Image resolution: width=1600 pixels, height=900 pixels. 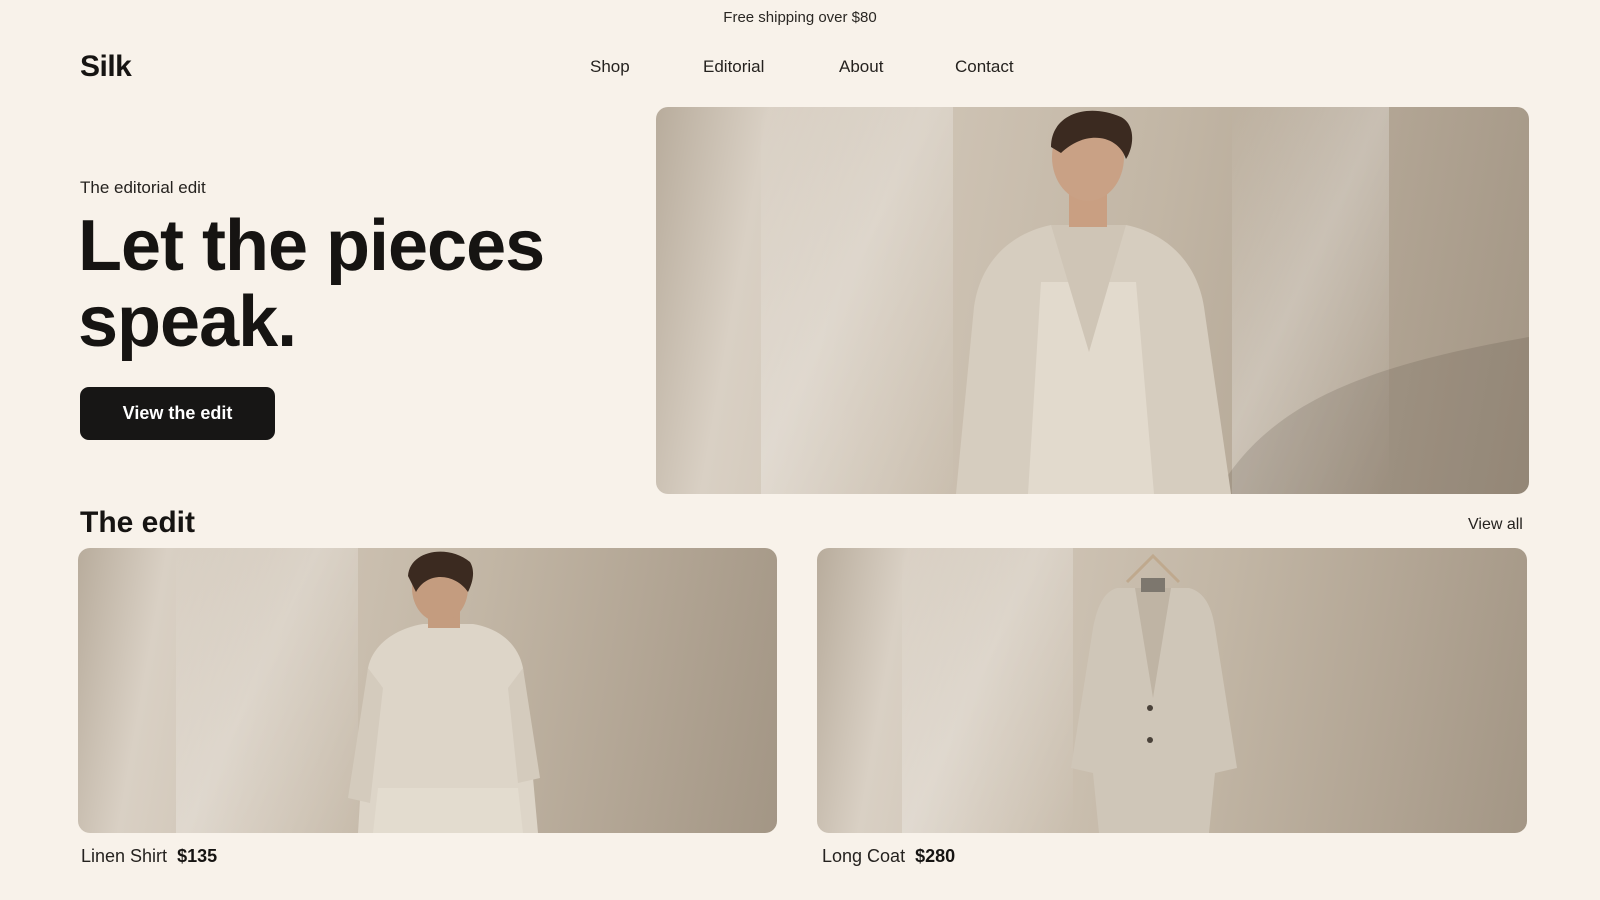 What do you see at coordinates (800, 17) in the screenshot?
I see `announcement-bar: Free shipping over $80` at bounding box center [800, 17].